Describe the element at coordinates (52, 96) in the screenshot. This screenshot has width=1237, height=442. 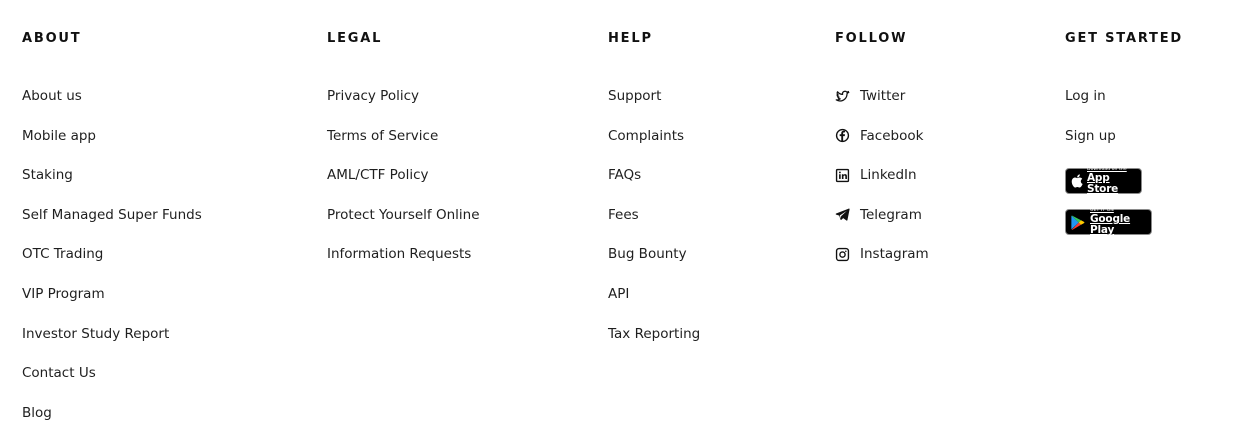
I see `link-about-us: About us` at that location.